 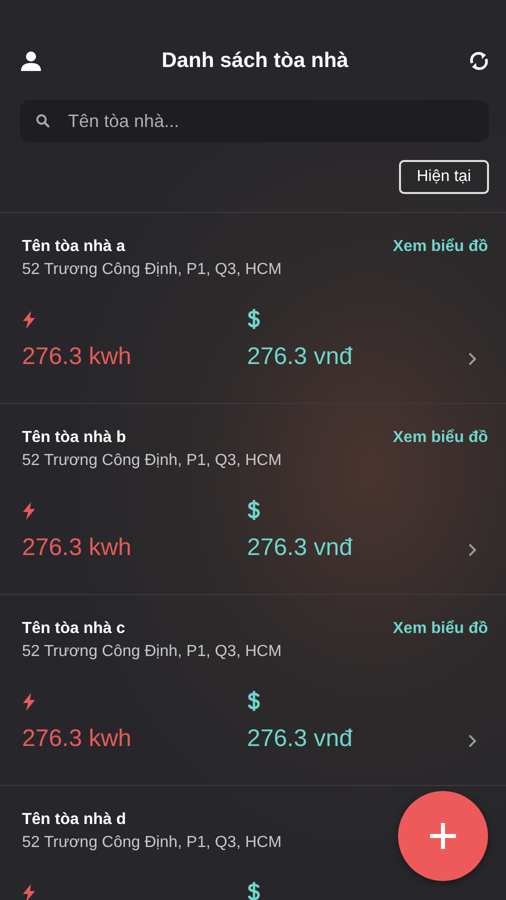 What do you see at coordinates (74, 438) in the screenshot?
I see `building-name: Tên tòa nhà b` at bounding box center [74, 438].